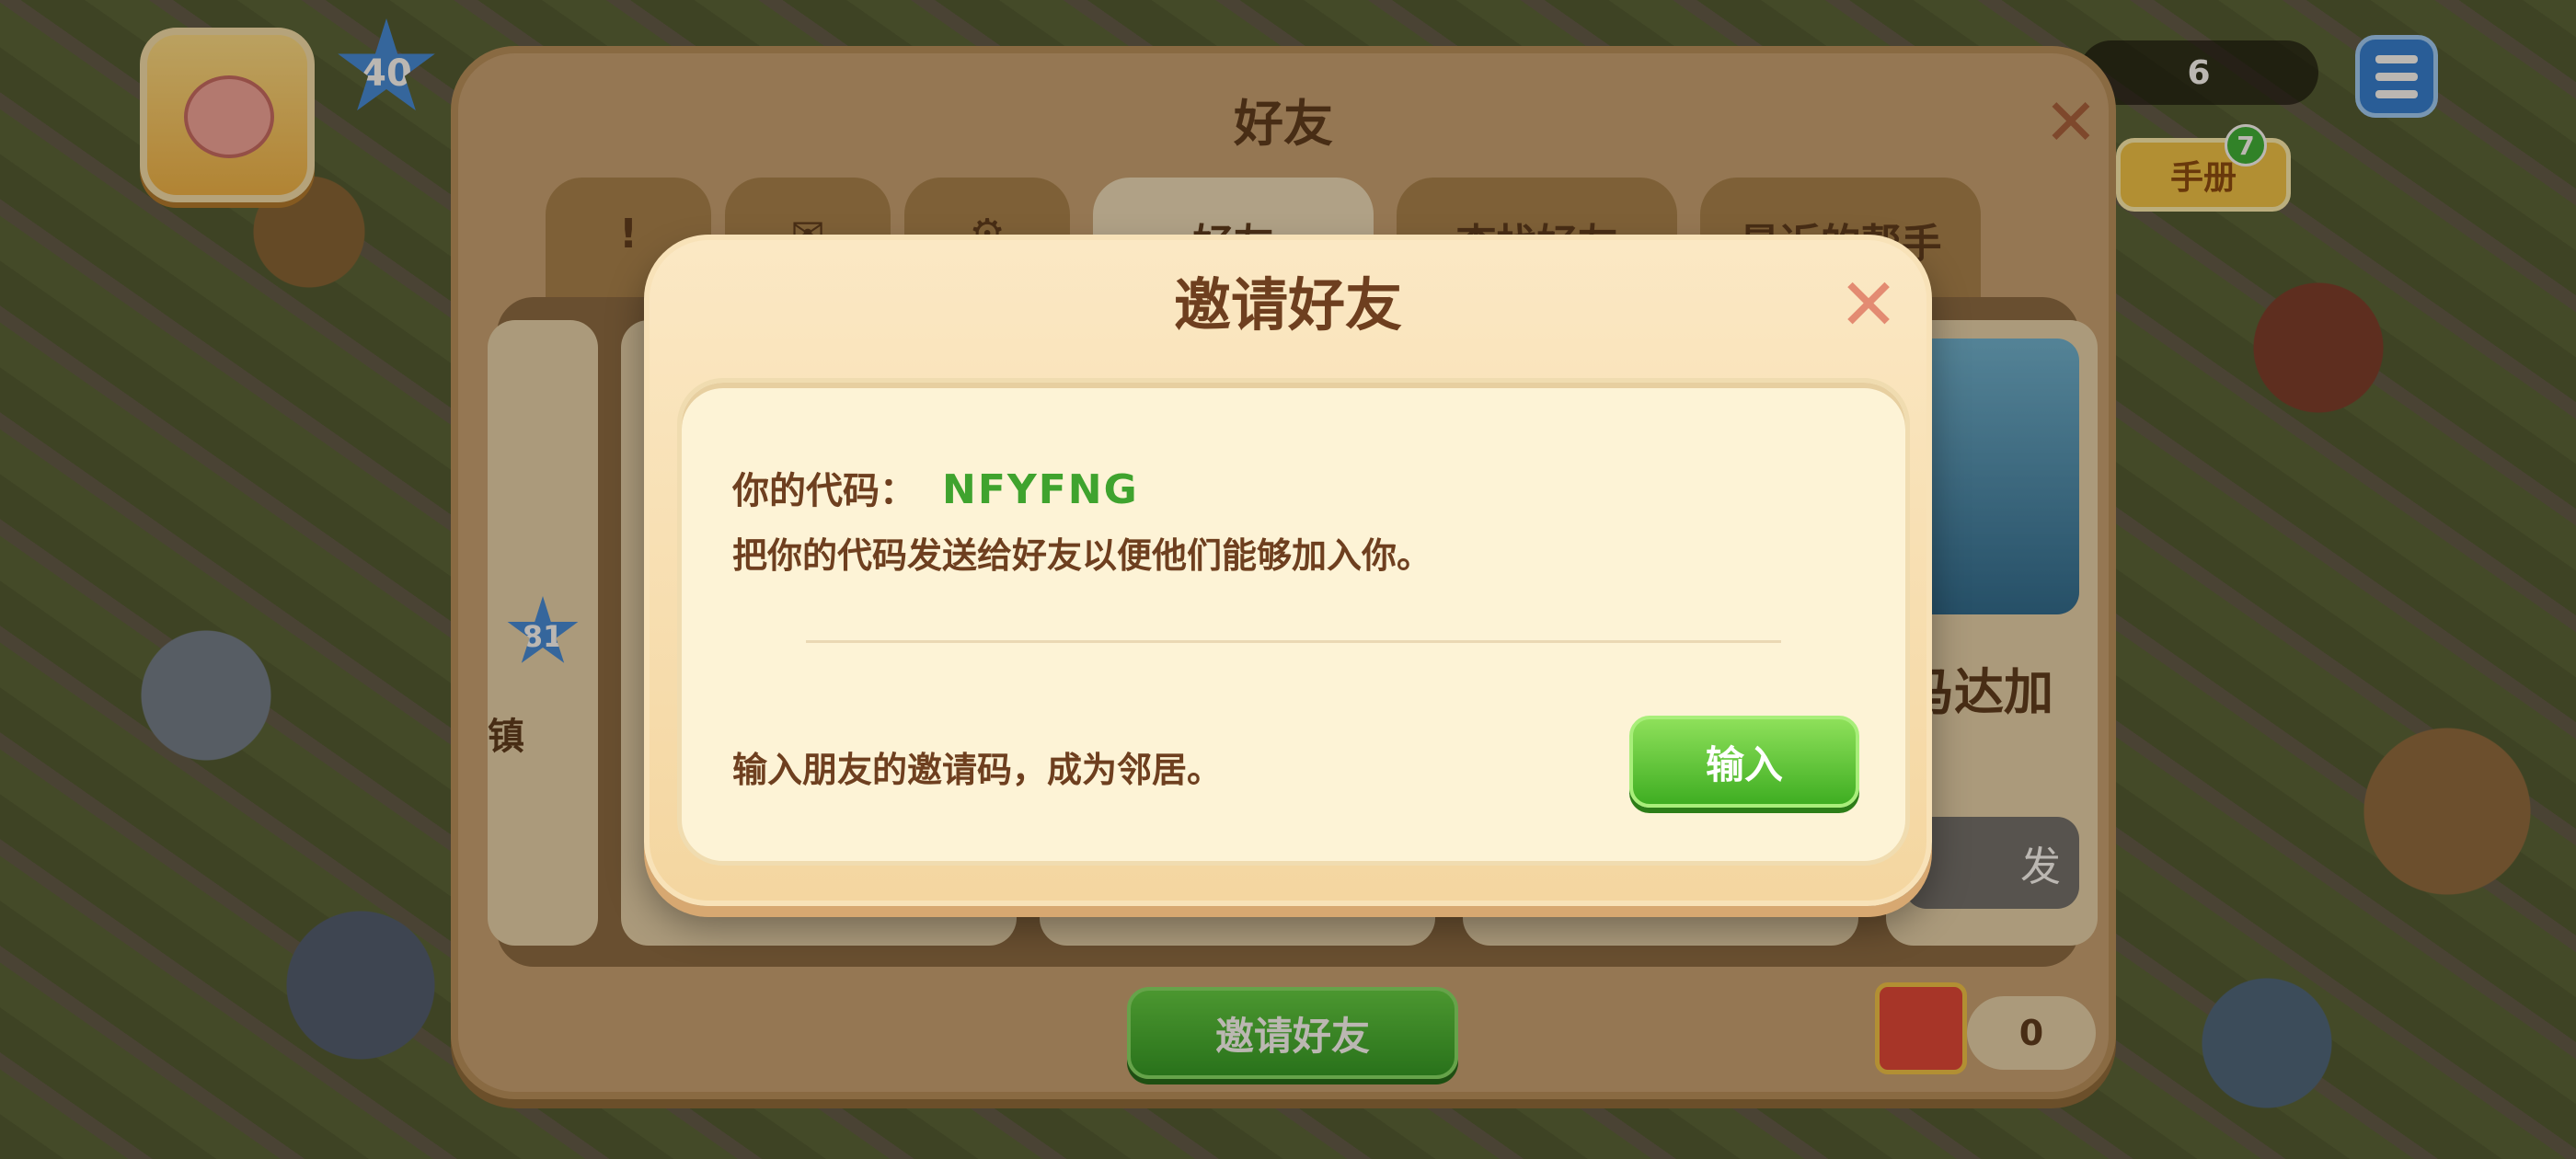  What do you see at coordinates (1287, 305) in the screenshot?
I see `dialog-title: 邀请好友` at bounding box center [1287, 305].